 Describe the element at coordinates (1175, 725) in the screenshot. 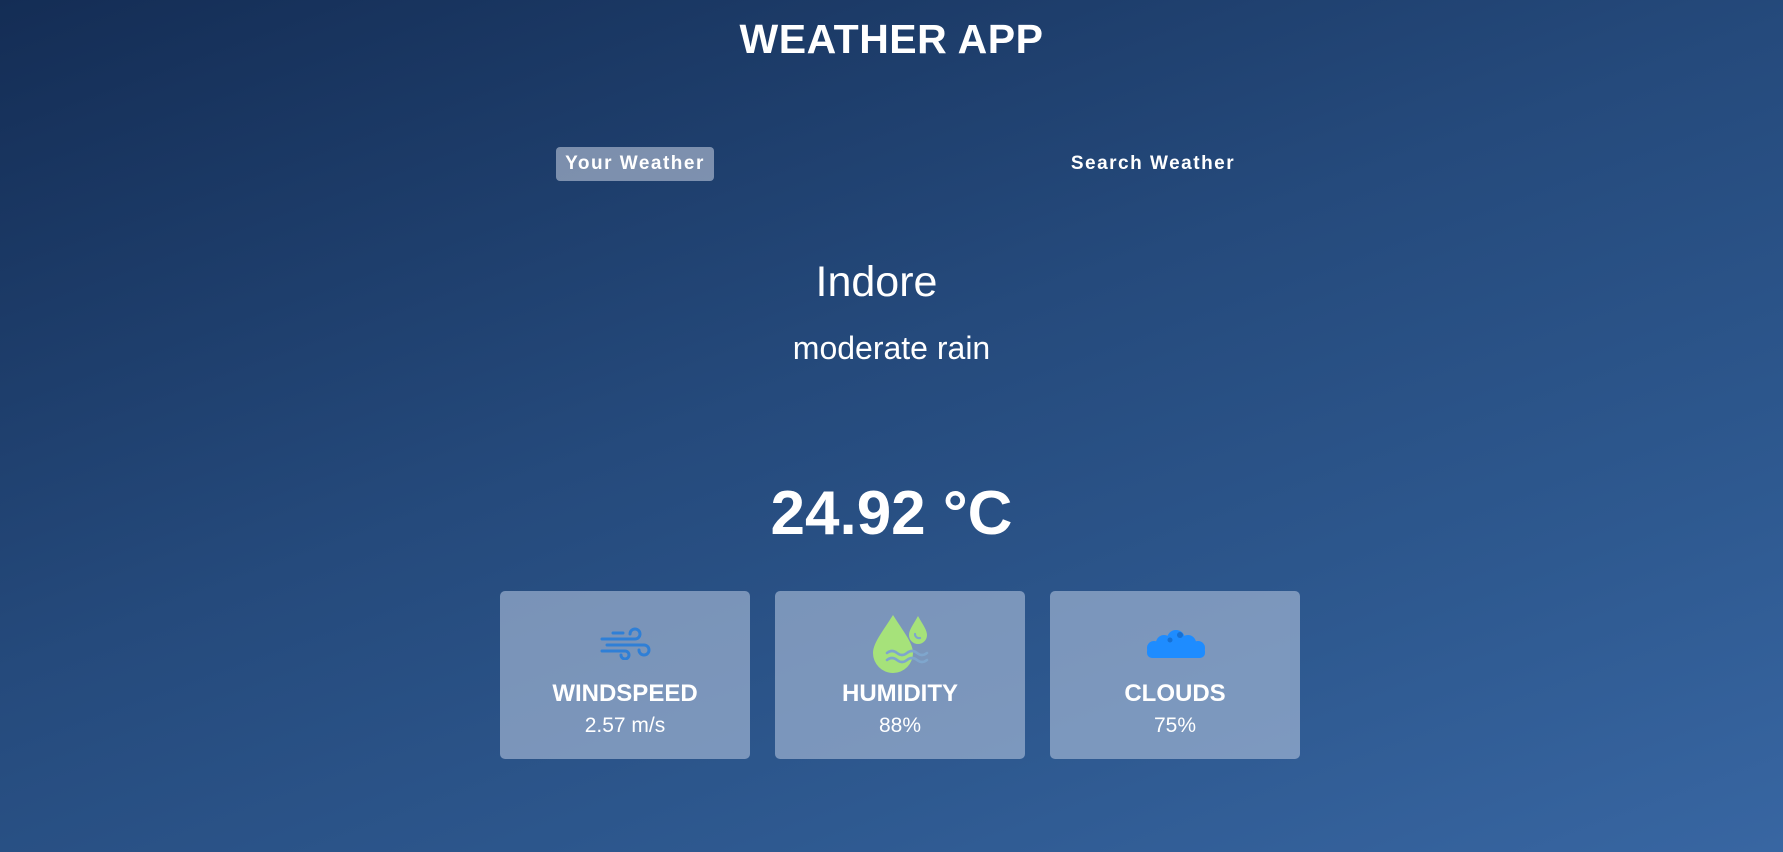

I see `clouds-value: 75%` at that location.